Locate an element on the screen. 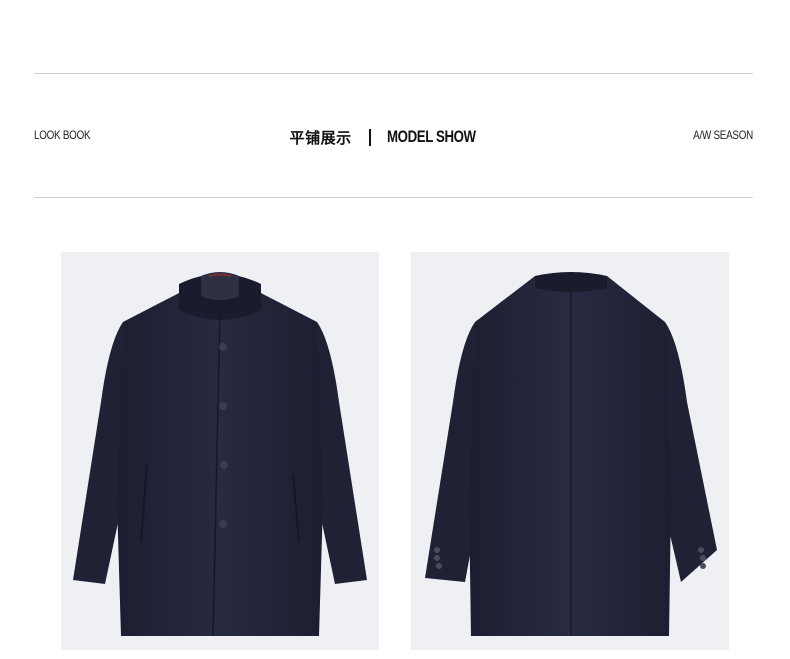 The width and height of the screenshot is (790, 659). section-title: 平铺展示 MODEL SHOW is located at coordinates (395, 137).